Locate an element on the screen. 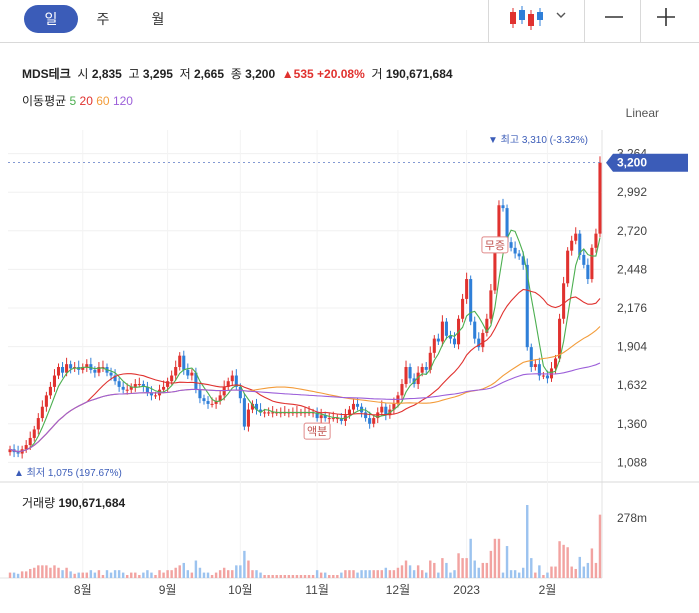 This screenshot has width=699, height=613. x-tick-label: 2023 is located at coordinates (466, 590).